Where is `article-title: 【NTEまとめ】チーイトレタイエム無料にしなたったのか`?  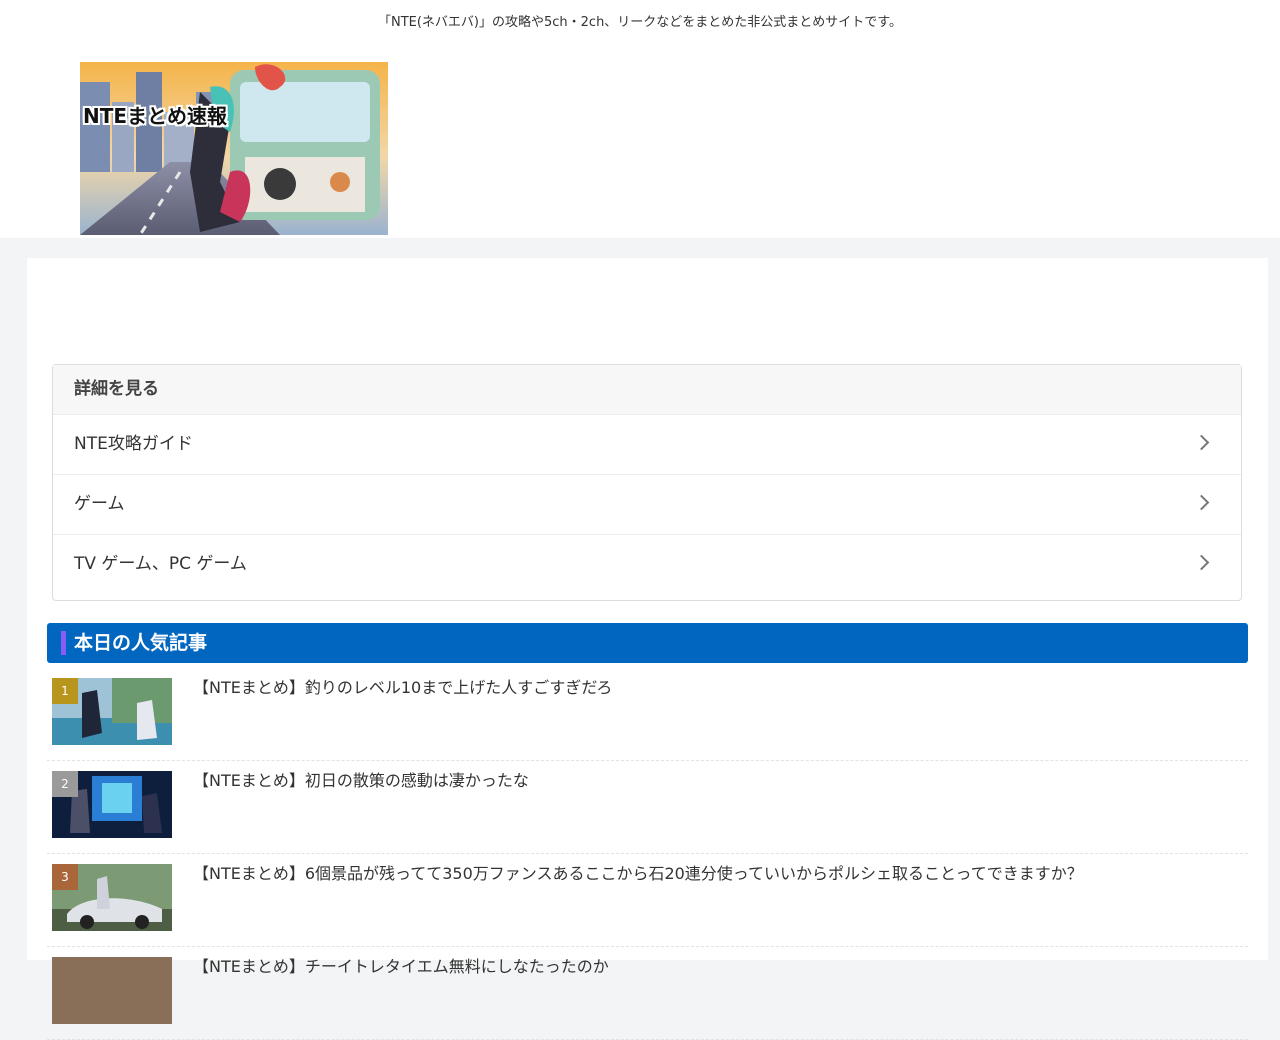 article-title: 【NTEまとめ】チーイトレタイエム無料にしなたったのか is located at coordinates (401, 965).